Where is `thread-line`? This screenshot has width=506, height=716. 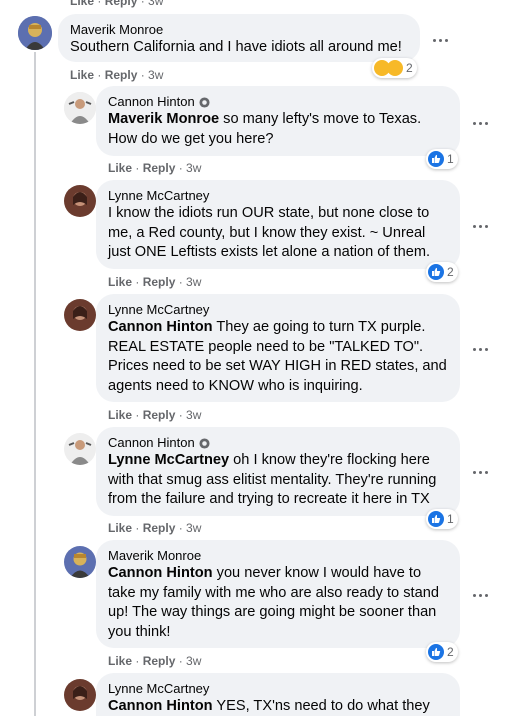
thread-line is located at coordinates (35, 384).